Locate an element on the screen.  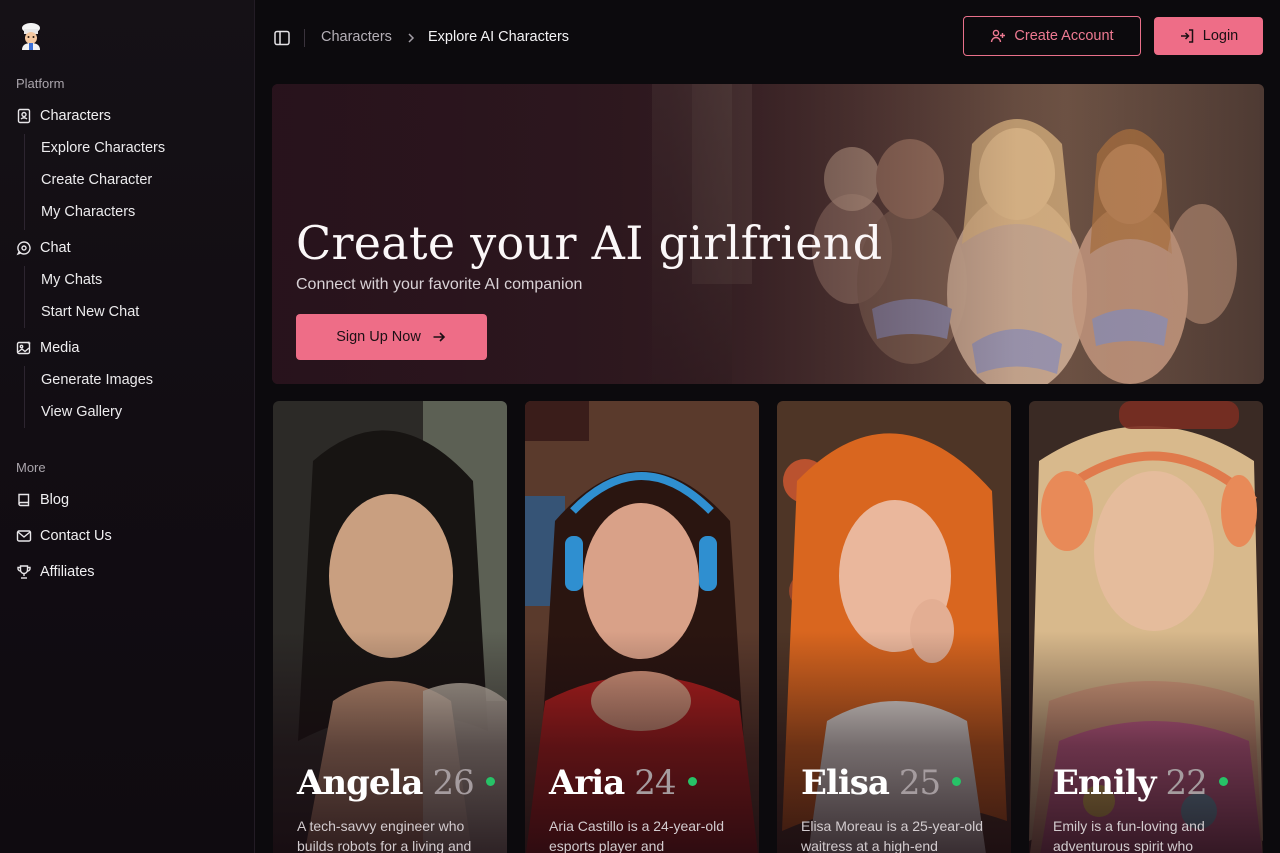
sign-up-now-button: Sign Up Now is located at coordinates (391, 337).